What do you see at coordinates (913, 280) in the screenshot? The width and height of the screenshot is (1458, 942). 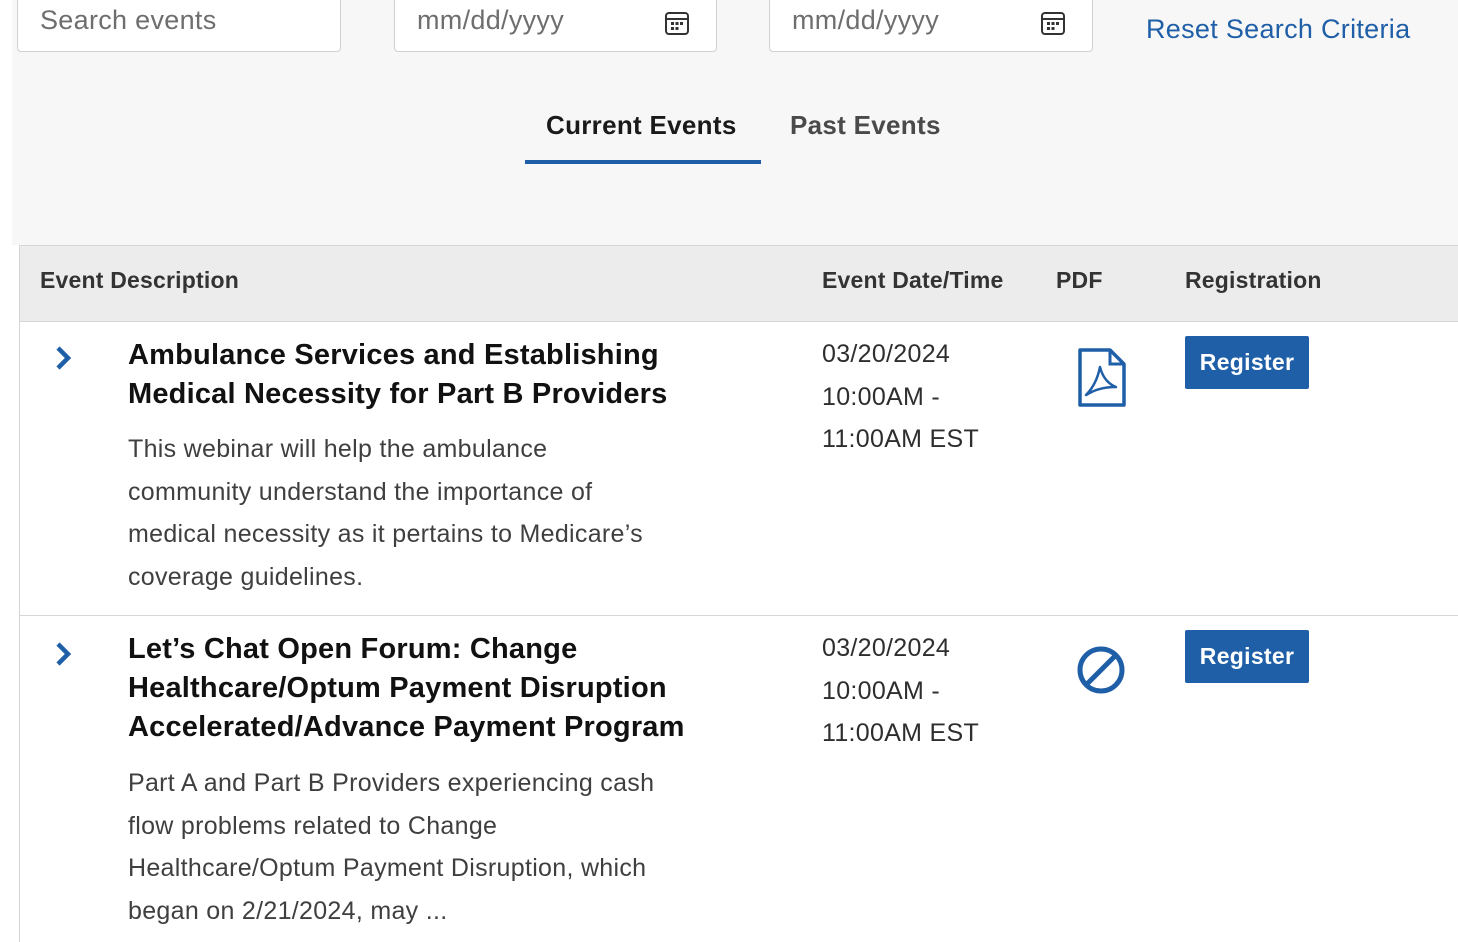 I see `column-header-date: Event Date/Time` at bounding box center [913, 280].